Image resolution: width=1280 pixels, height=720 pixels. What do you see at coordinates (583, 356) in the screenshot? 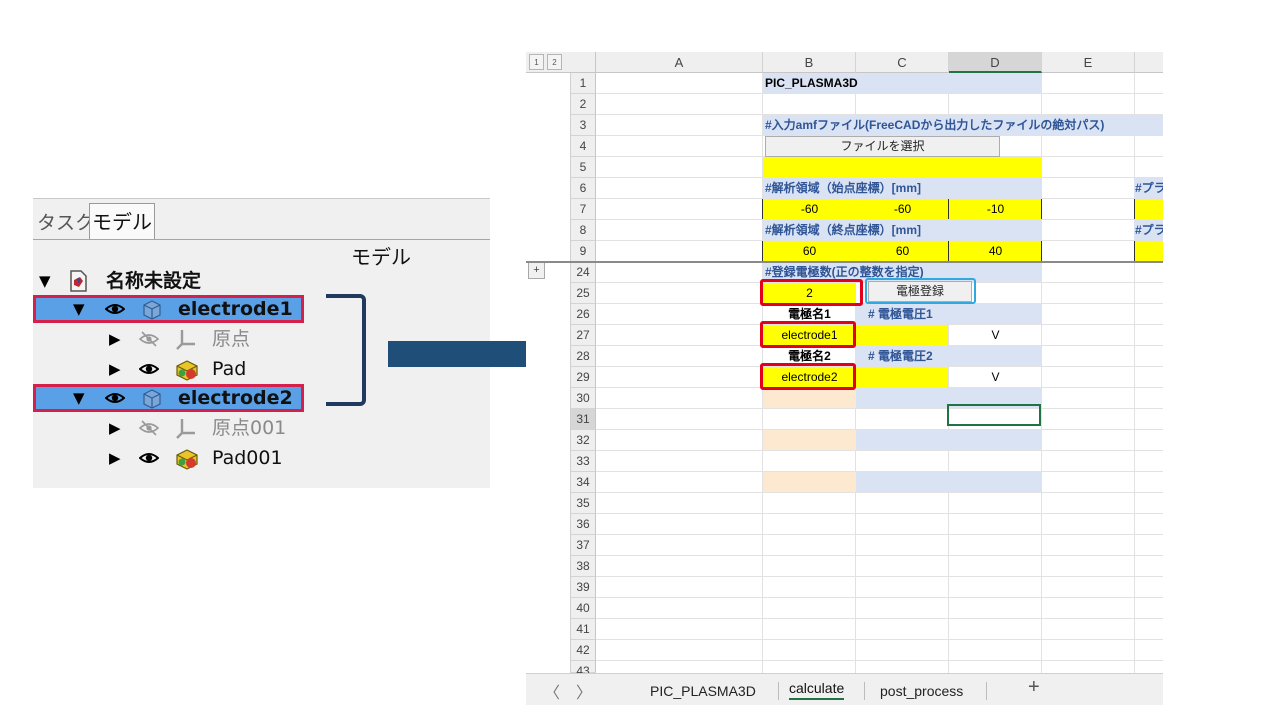
I see `row-header: 28` at bounding box center [583, 356].